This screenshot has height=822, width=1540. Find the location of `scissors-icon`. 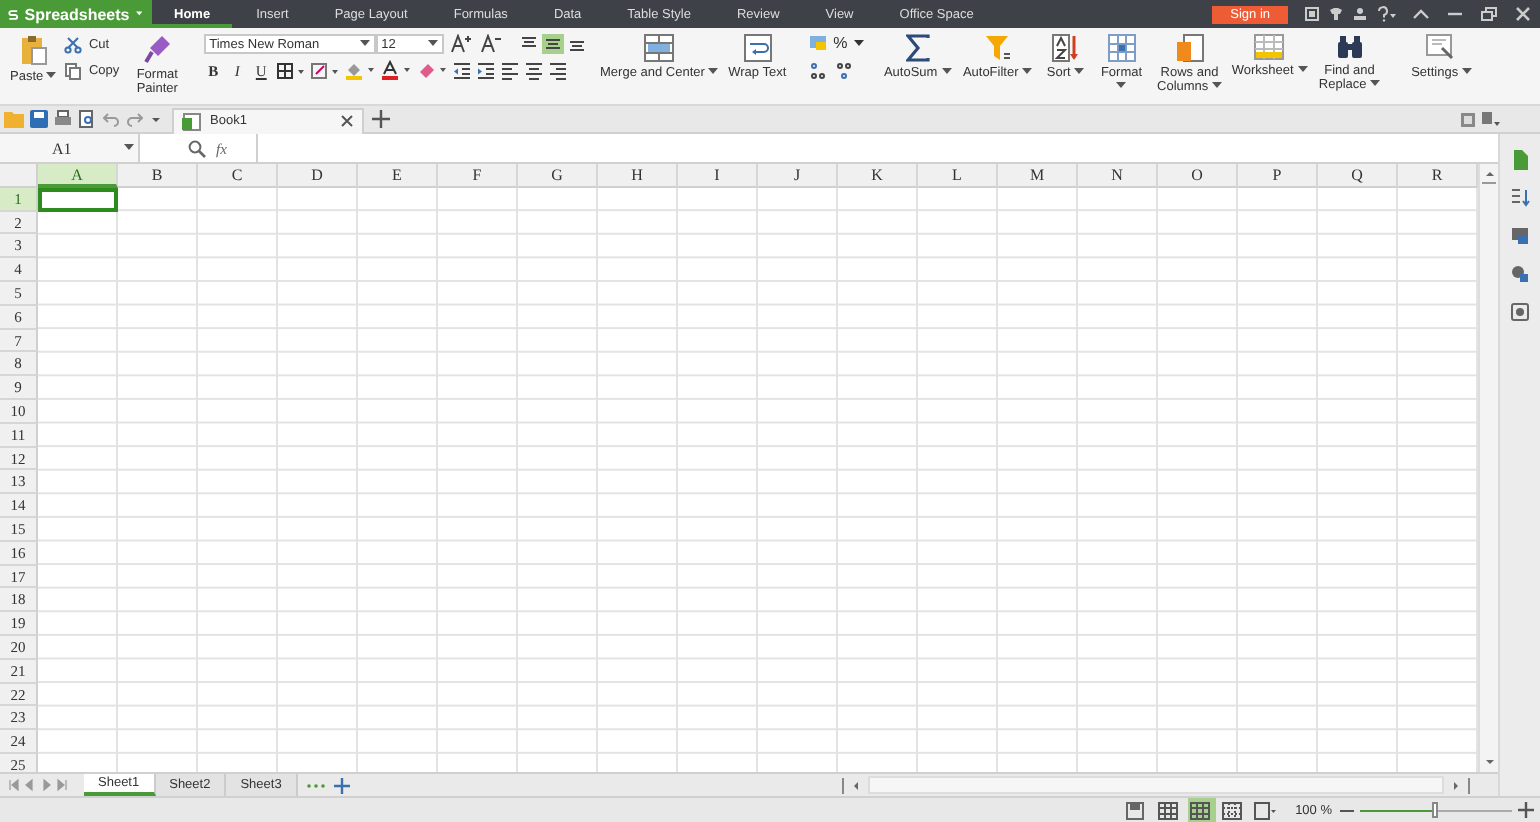

scissors-icon is located at coordinates (73, 45).